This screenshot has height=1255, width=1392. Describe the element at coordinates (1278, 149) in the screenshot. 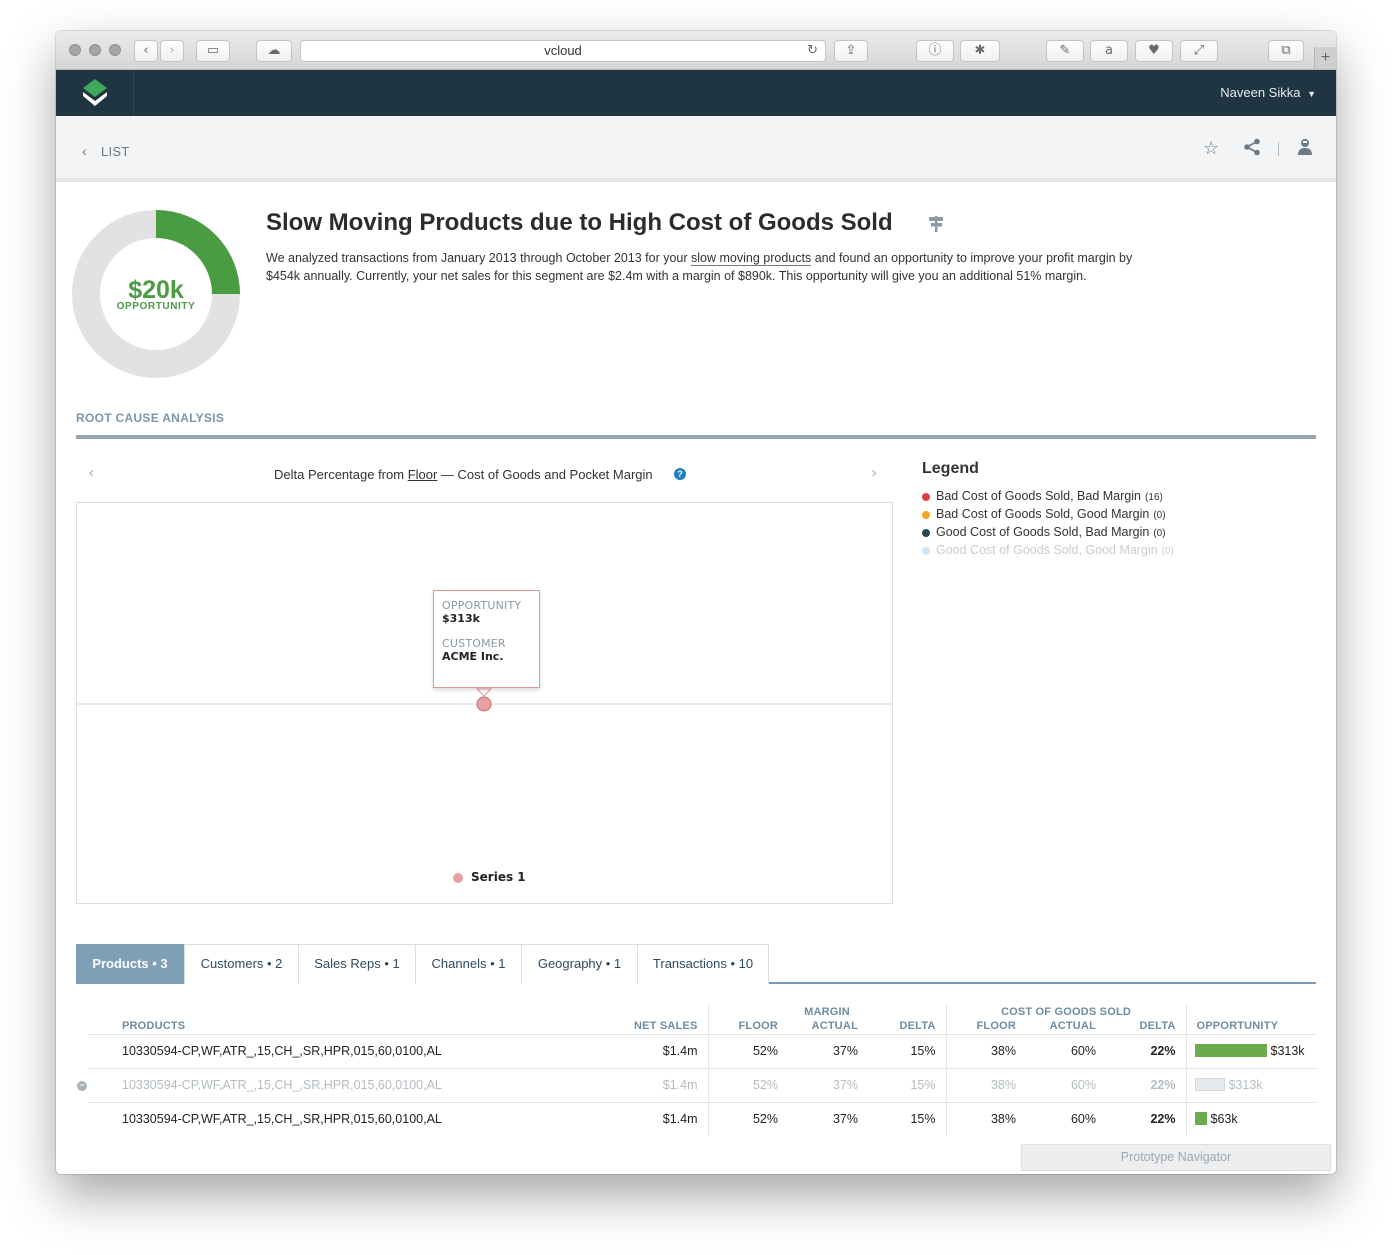

I see `toolbar-divider` at that location.